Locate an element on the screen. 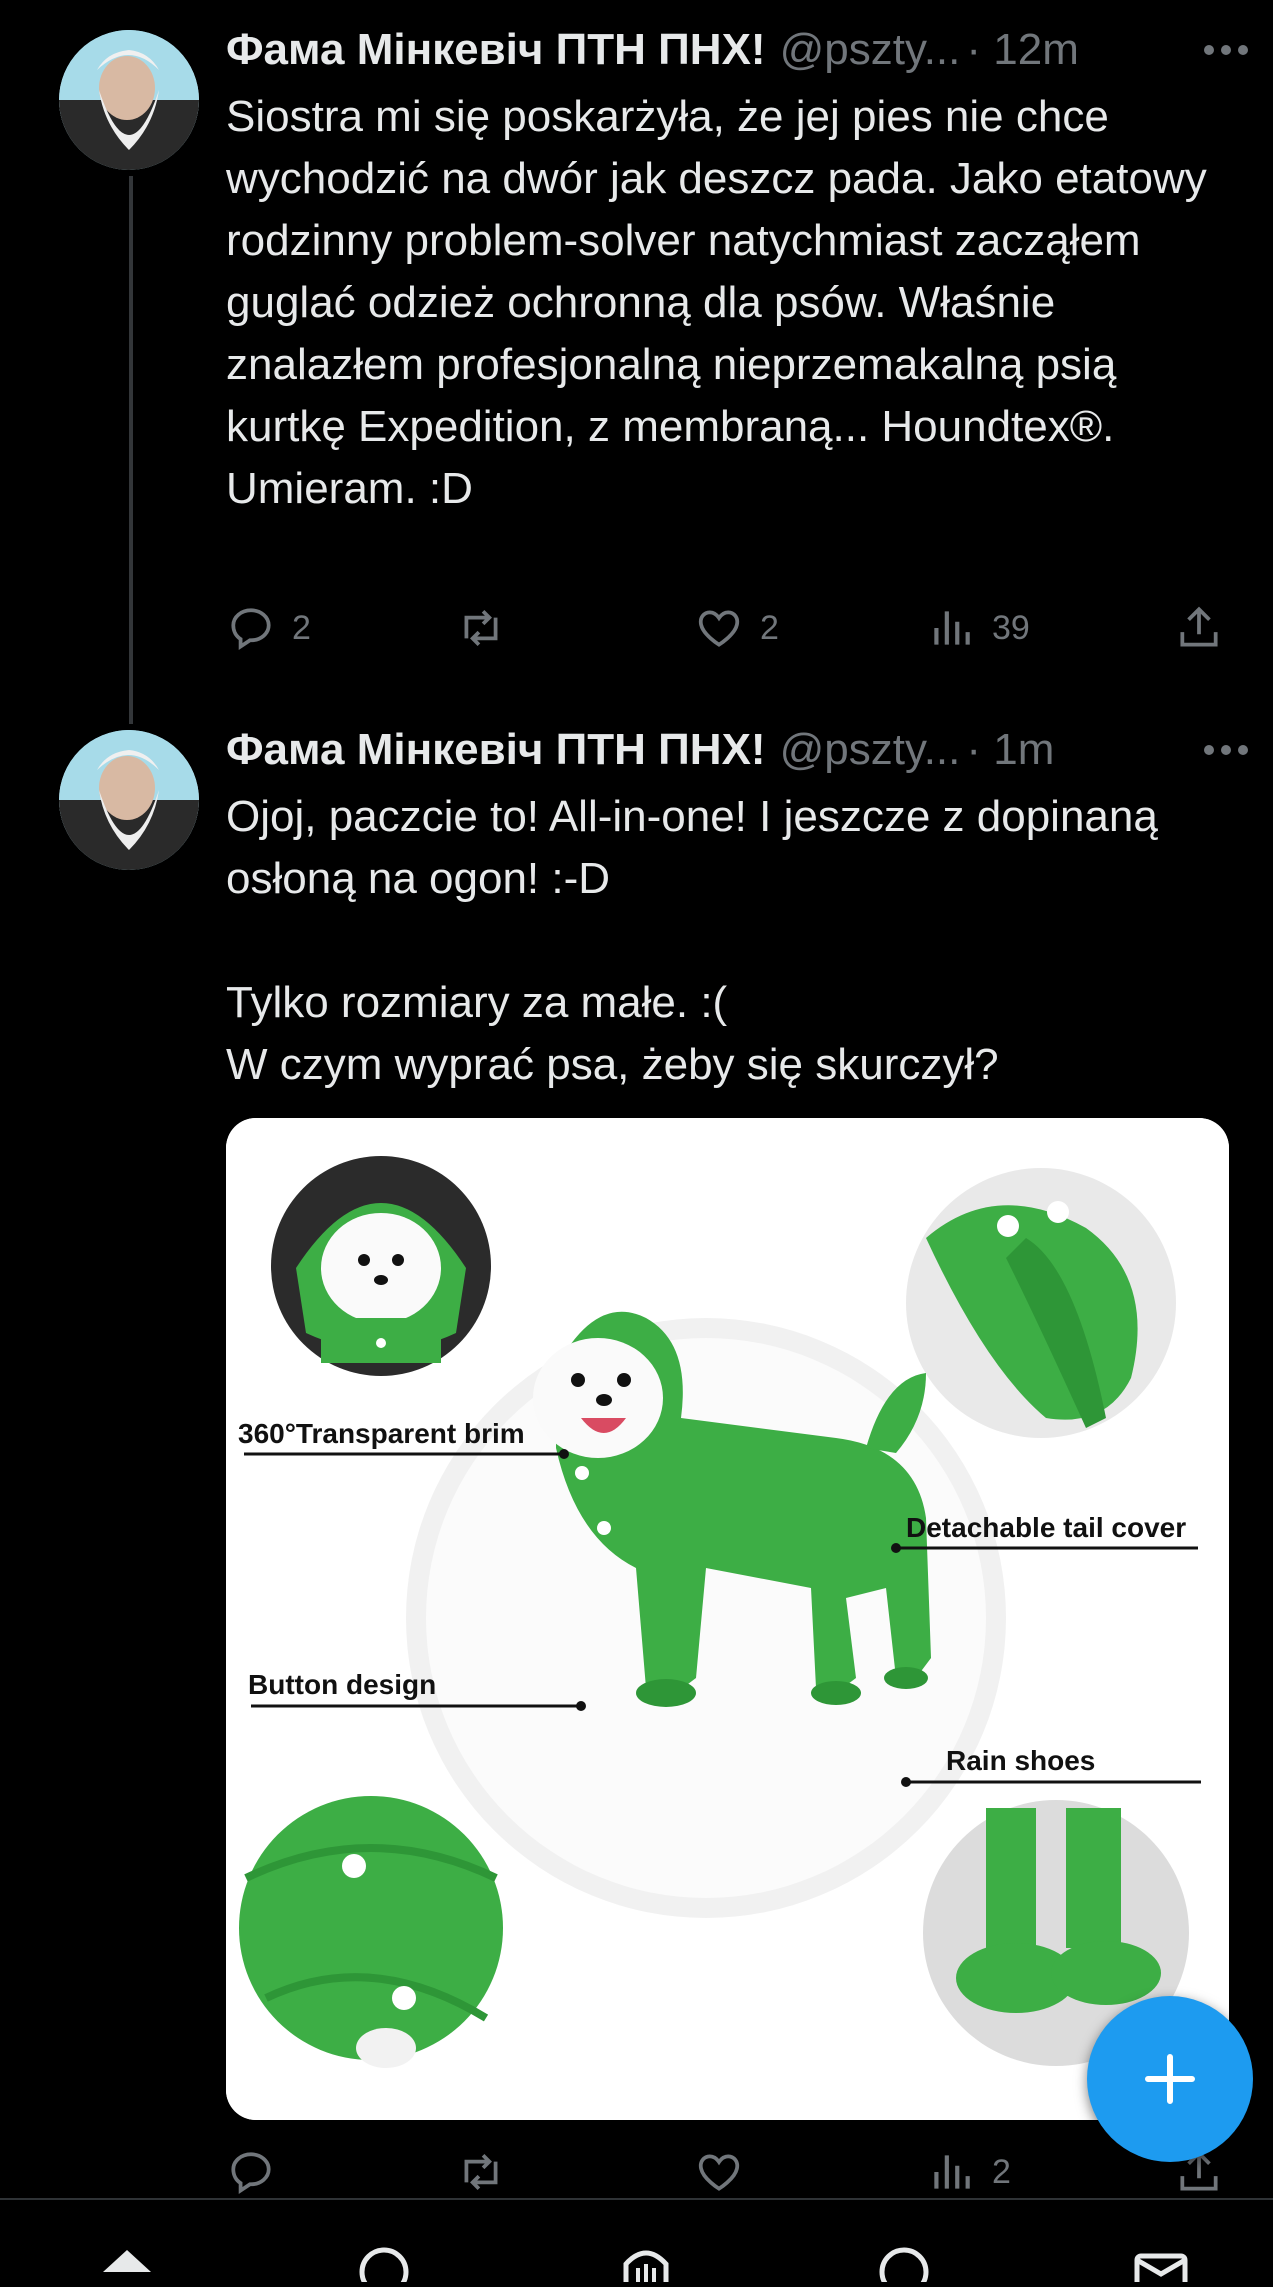 This screenshot has width=1273, height=2287. plus-icon is located at coordinates (1170, 2079).